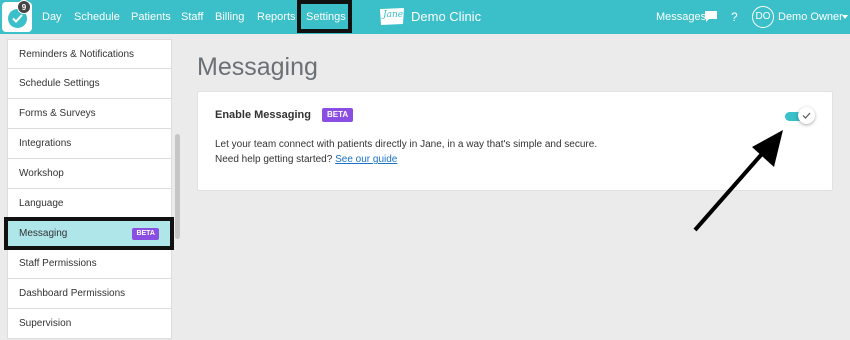 This screenshot has height=340, width=850. What do you see at coordinates (177, 186) in the screenshot?
I see `sidebar-scrollbar` at bounding box center [177, 186].